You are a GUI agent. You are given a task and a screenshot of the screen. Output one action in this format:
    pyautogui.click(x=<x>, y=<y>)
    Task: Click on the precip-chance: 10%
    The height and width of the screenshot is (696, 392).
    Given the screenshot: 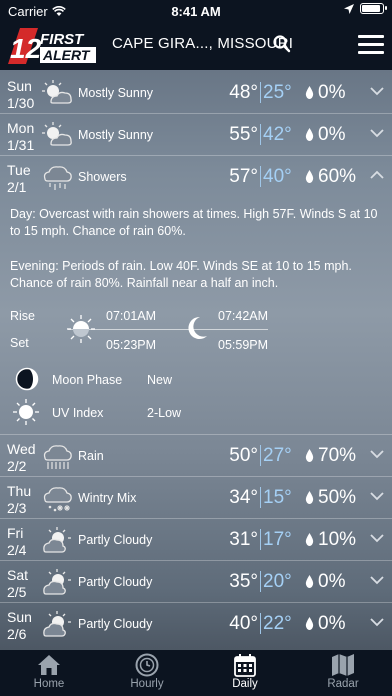 What is the action you would take?
    pyautogui.click(x=337, y=539)
    